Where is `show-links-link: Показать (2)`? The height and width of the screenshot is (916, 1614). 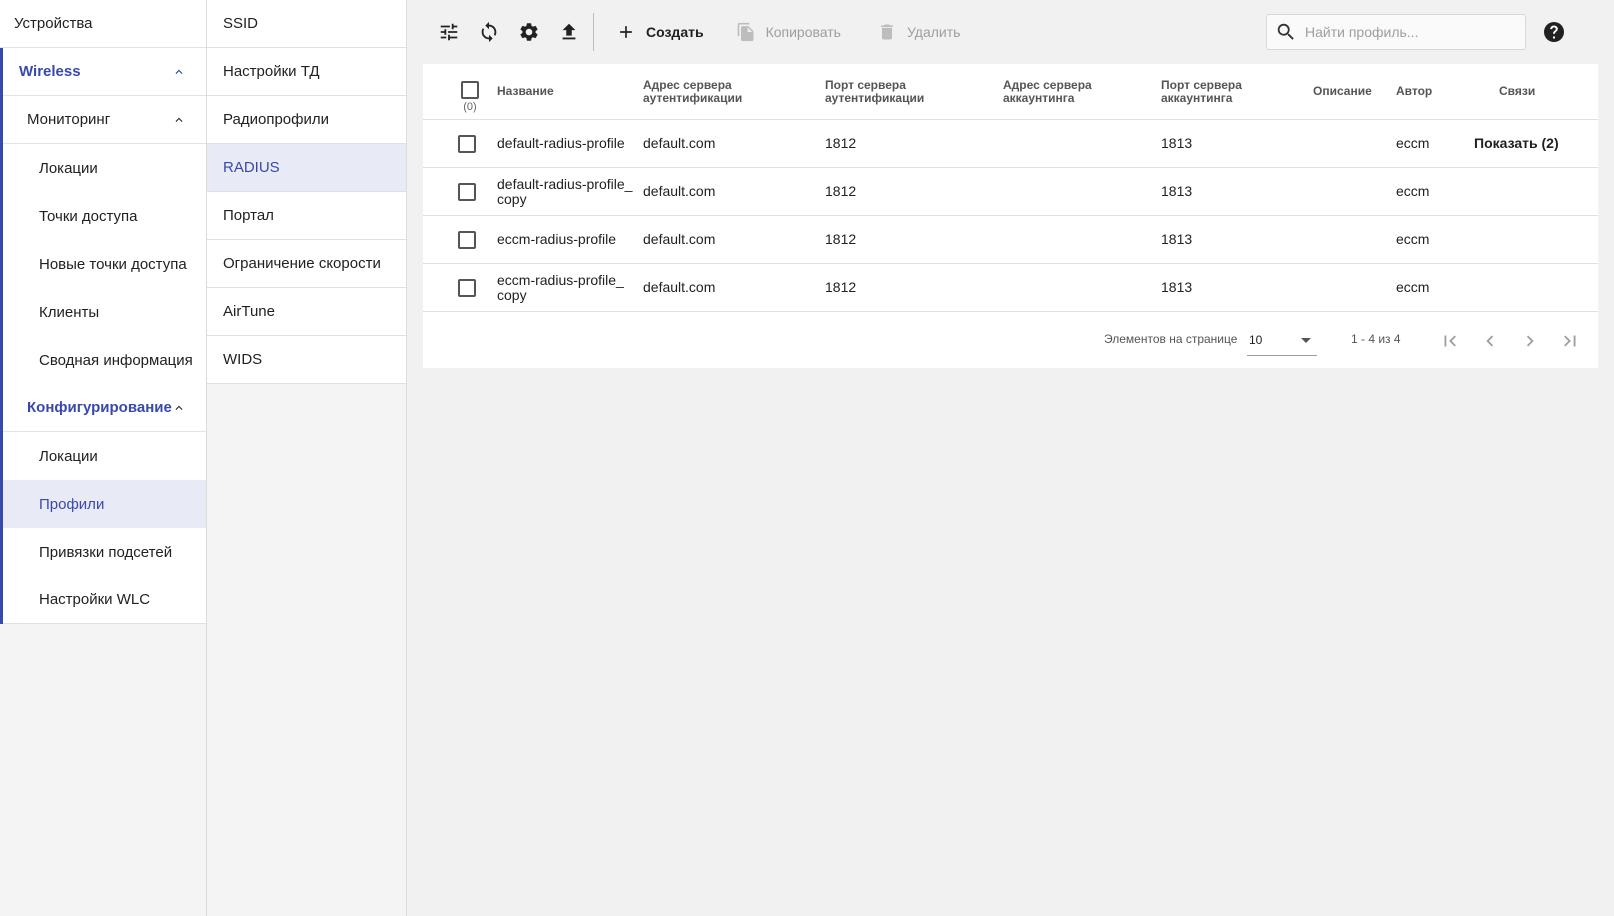 show-links-link: Показать (2) is located at coordinates (1516, 143).